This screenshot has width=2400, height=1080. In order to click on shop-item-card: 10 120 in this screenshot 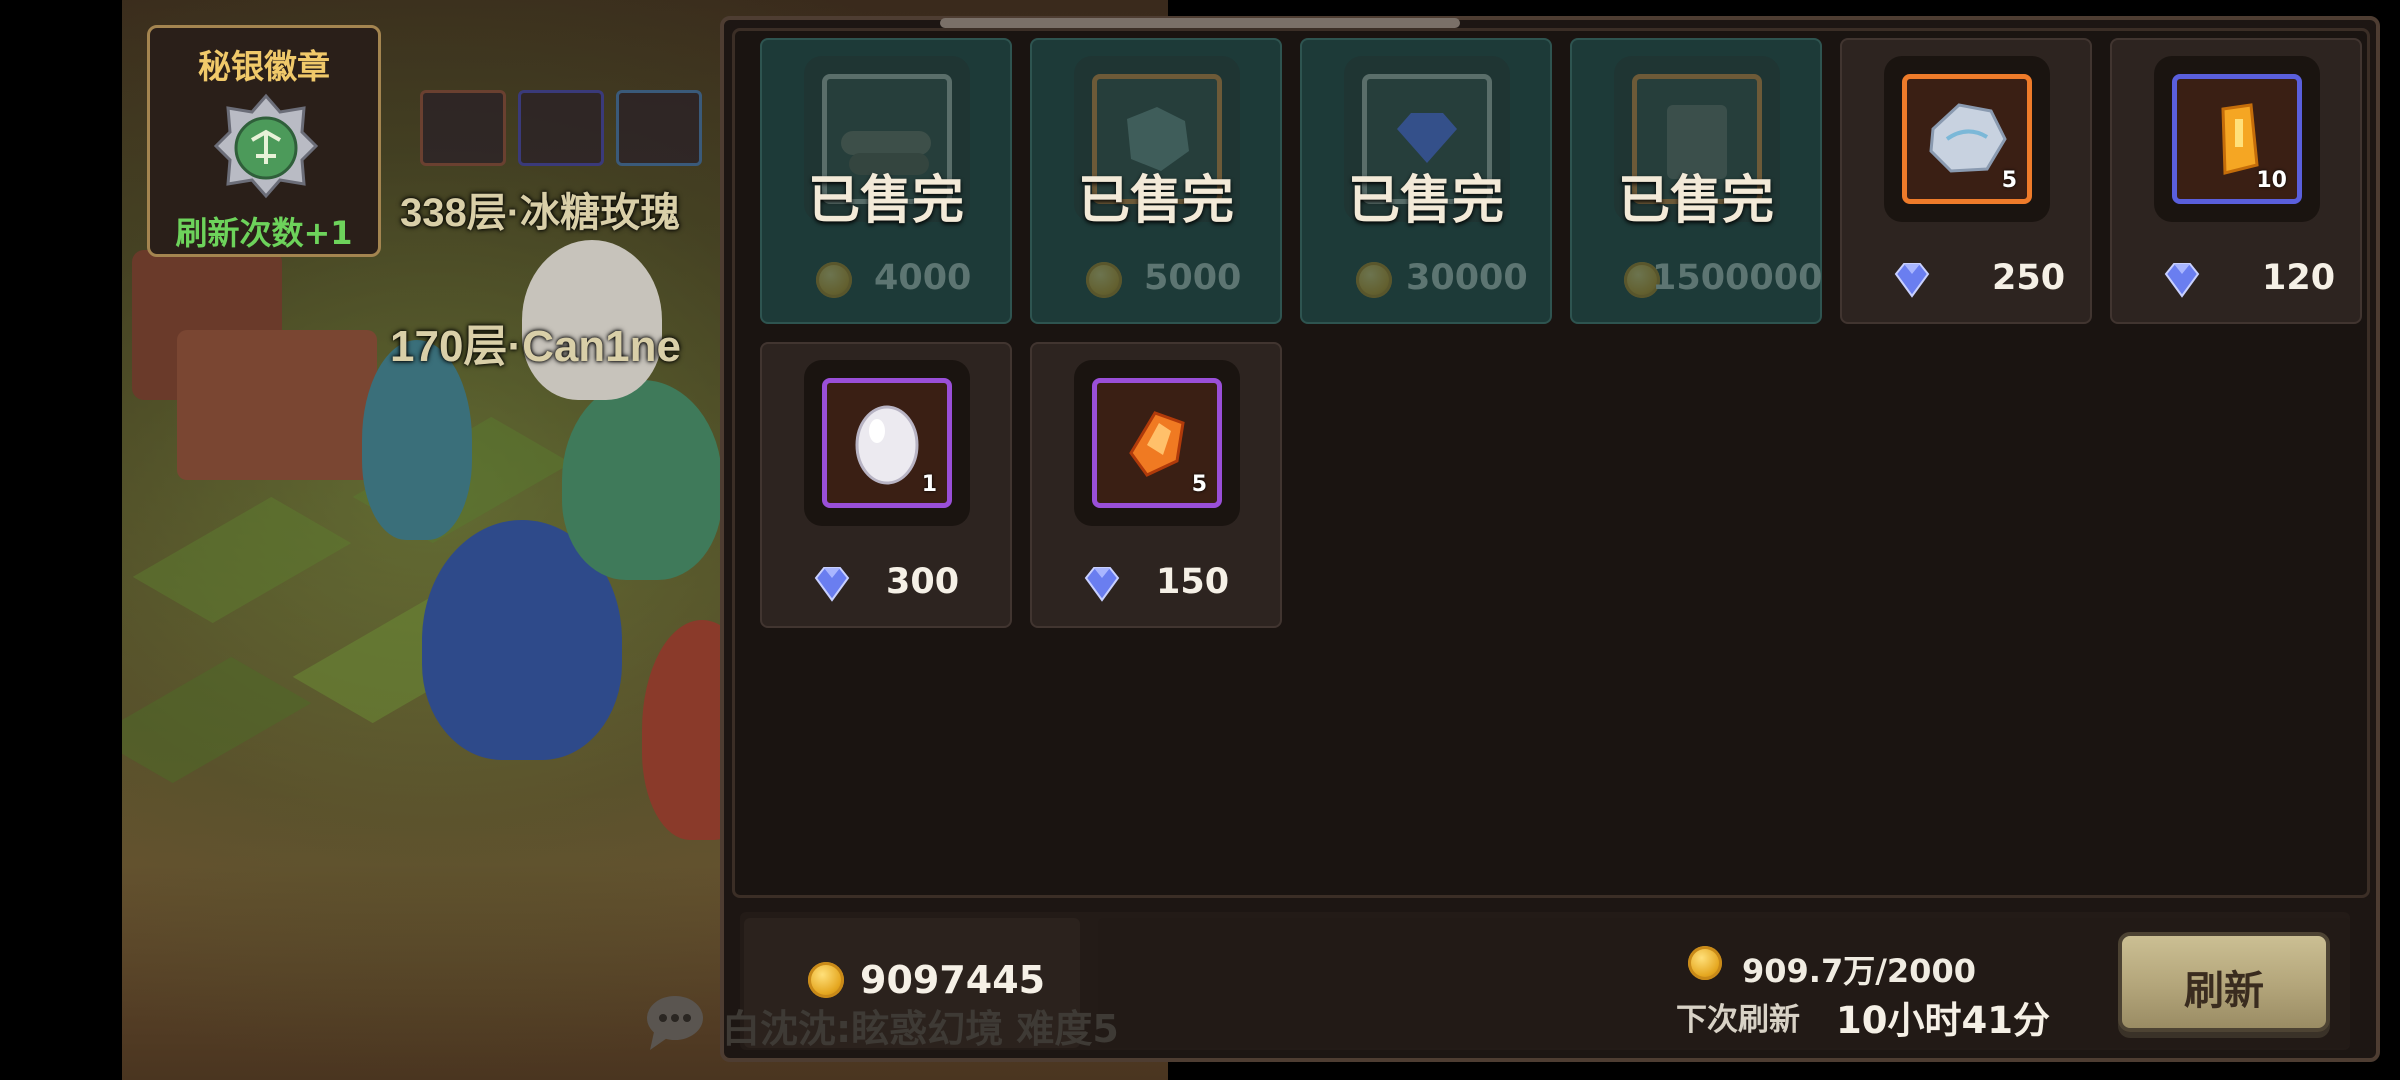, I will do `click(2236, 181)`.